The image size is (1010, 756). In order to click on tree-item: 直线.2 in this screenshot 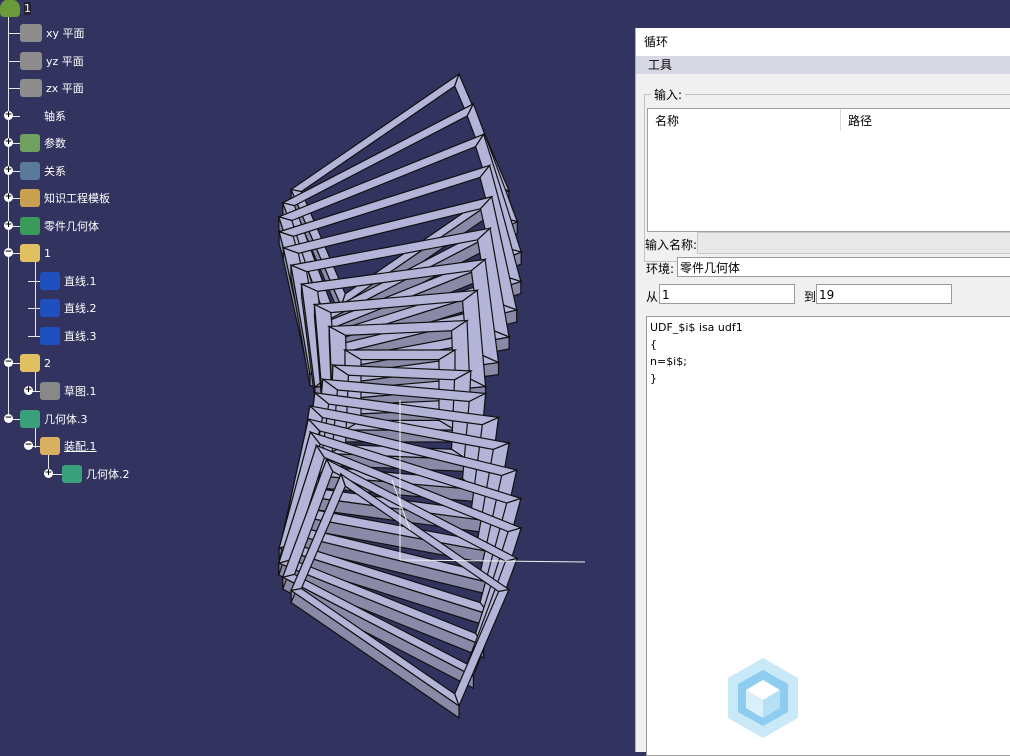, I will do `click(68, 308)`.